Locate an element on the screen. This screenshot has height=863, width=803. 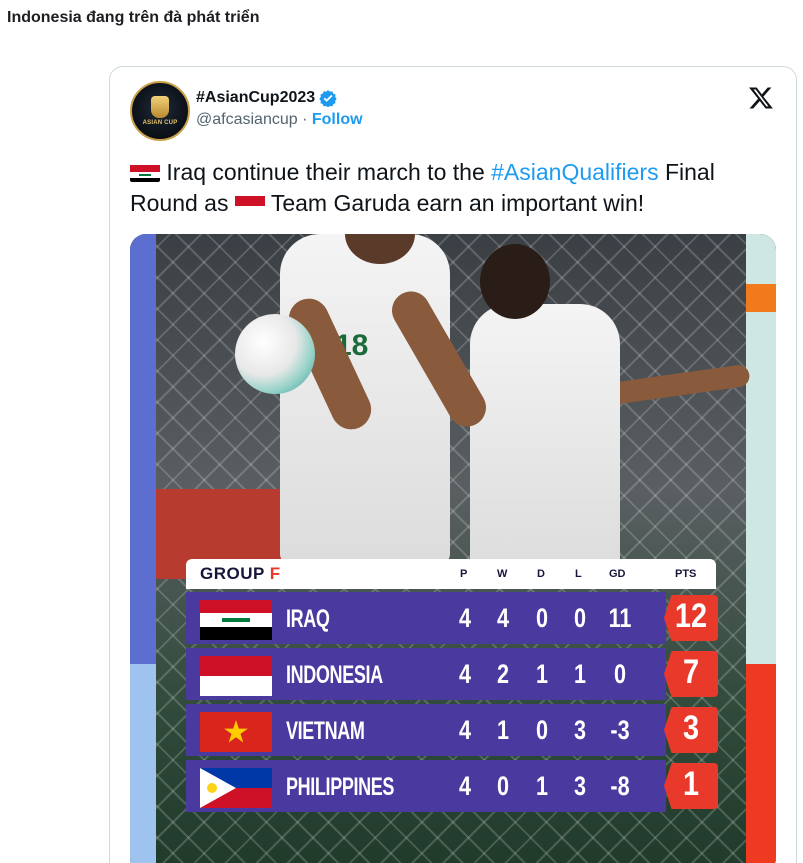
col-header-gd: GD is located at coordinates (617, 574).